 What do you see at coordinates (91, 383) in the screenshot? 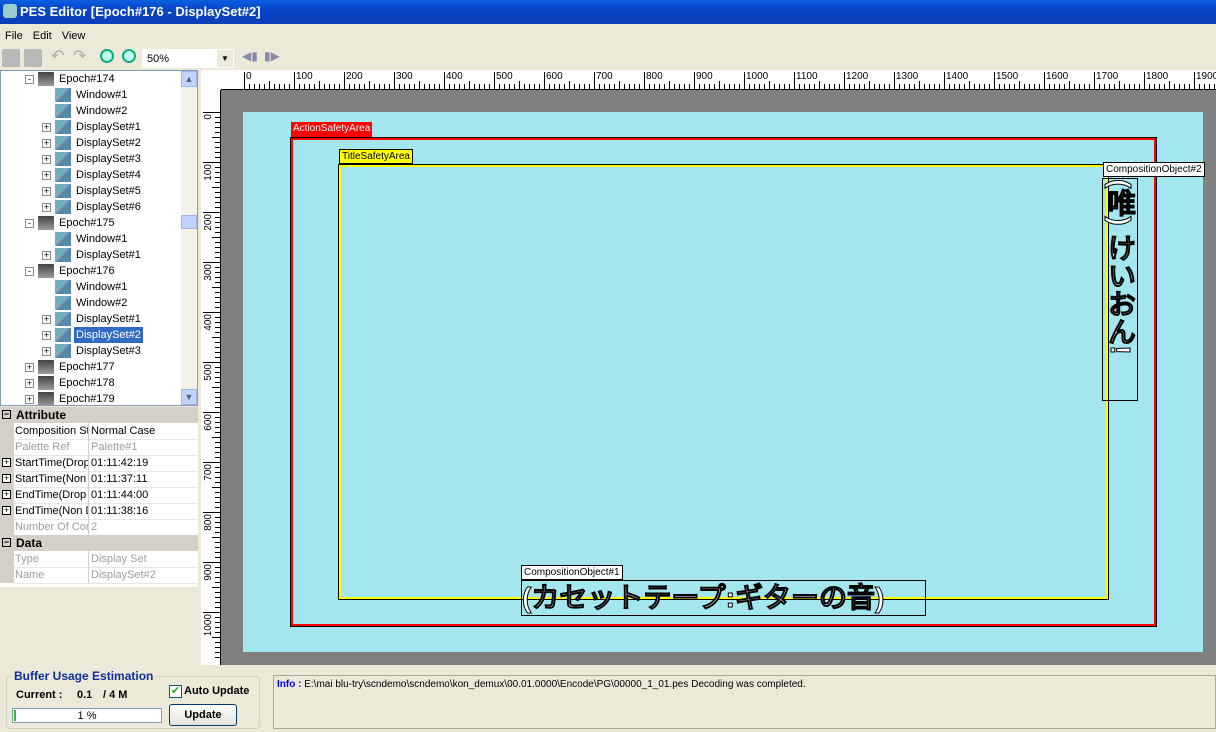
I see `tree-item: + Epoch#178` at bounding box center [91, 383].